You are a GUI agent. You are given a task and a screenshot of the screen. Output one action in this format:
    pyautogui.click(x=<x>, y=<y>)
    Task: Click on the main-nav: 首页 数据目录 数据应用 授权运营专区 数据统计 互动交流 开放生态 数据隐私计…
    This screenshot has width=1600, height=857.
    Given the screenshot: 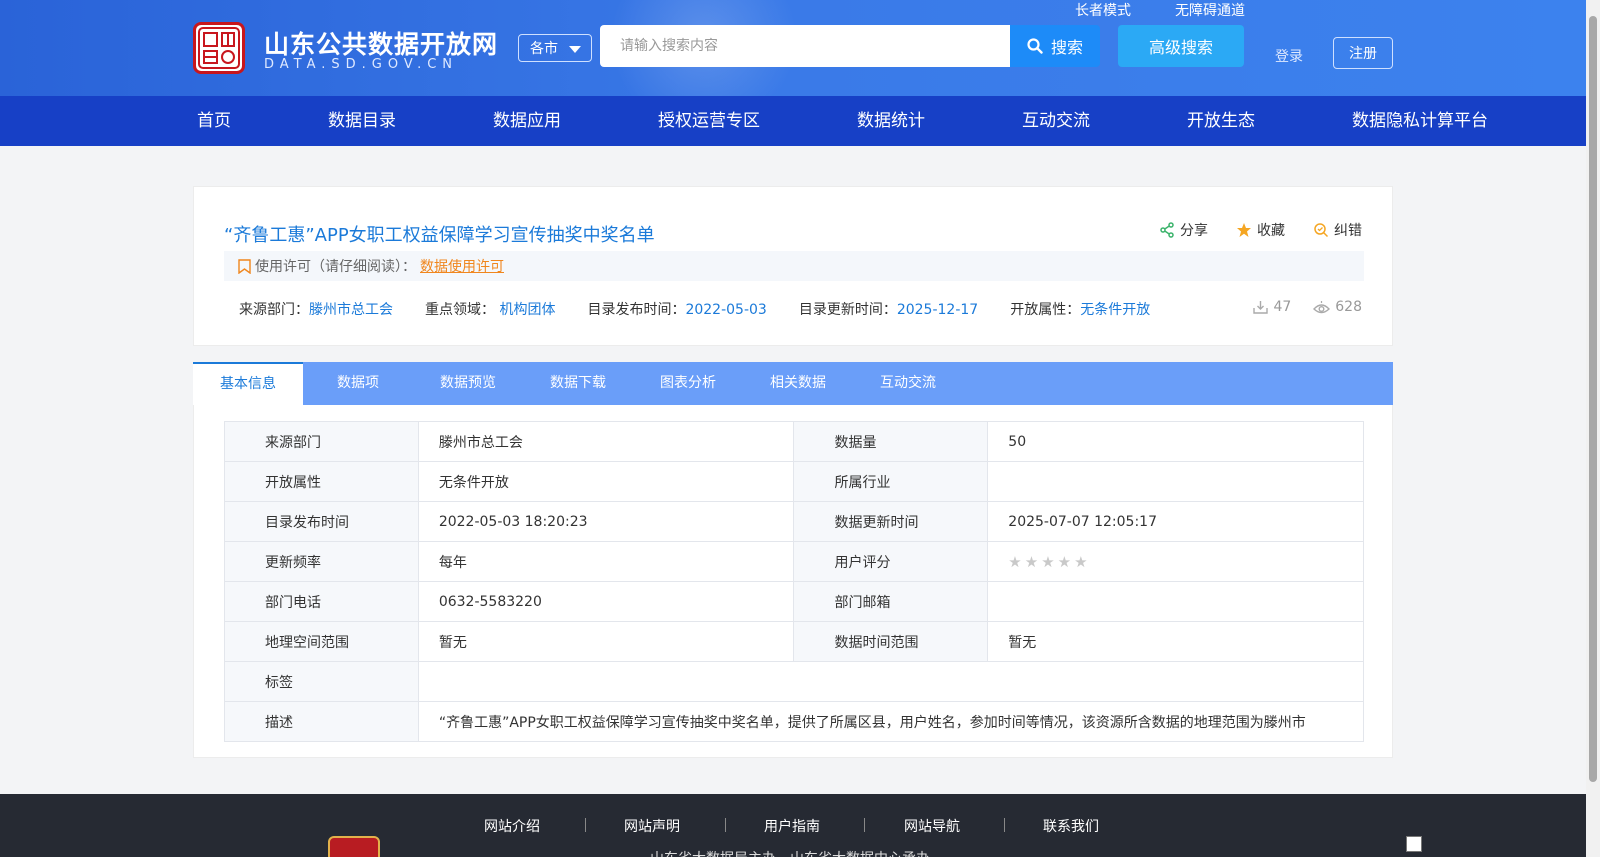 What is the action you would take?
    pyautogui.click(x=793, y=121)
    